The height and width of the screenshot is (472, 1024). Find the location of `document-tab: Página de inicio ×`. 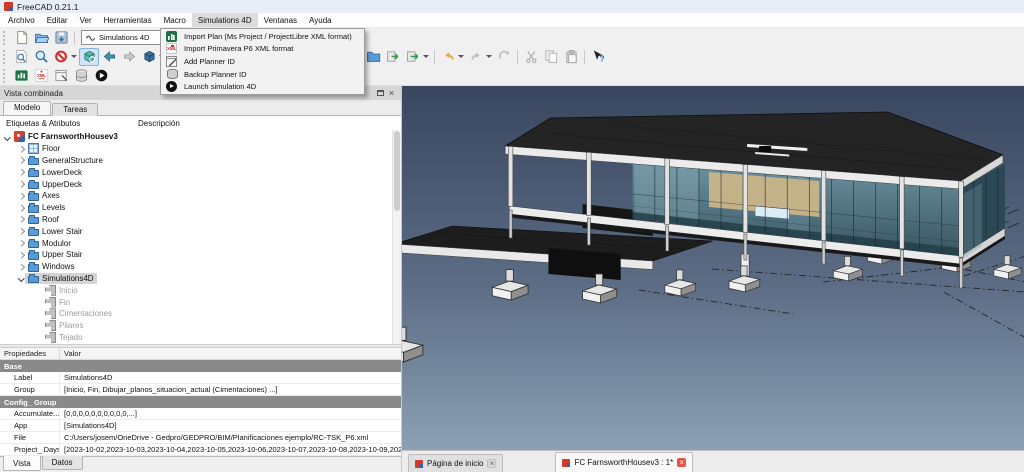

document-tab: Página de inicio × is located at coordinates (456, 463).